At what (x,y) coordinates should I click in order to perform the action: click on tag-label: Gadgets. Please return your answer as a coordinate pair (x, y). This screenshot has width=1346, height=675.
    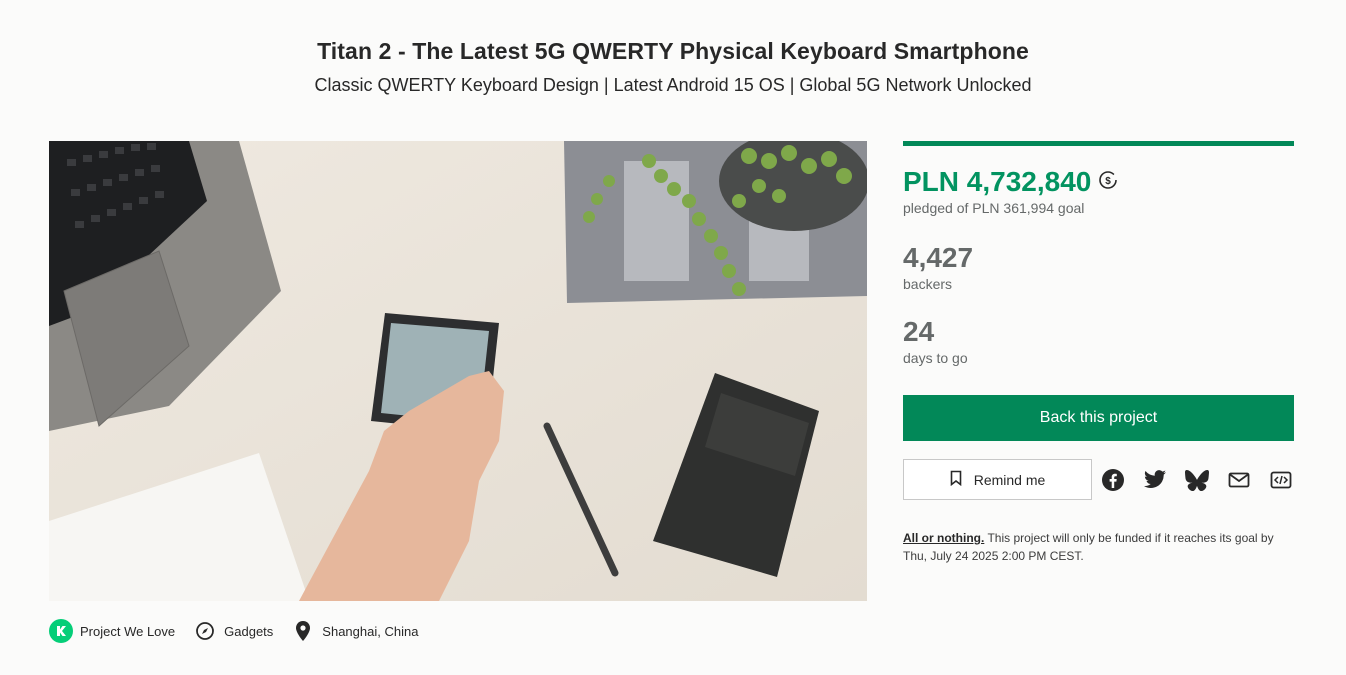
    Looking at the image, I should click on (249, 631).